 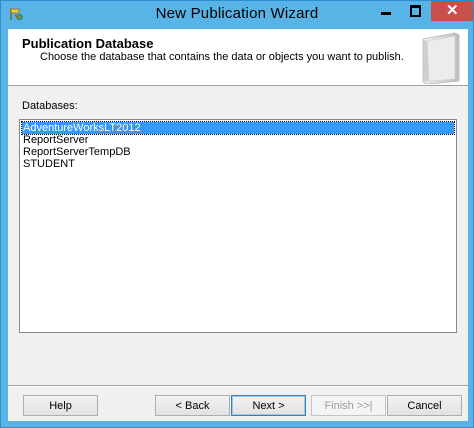 What do you see at coordinates (268, 405) in the screenshot?
I see `next-button: Next >` at bounding box center [268, 405].